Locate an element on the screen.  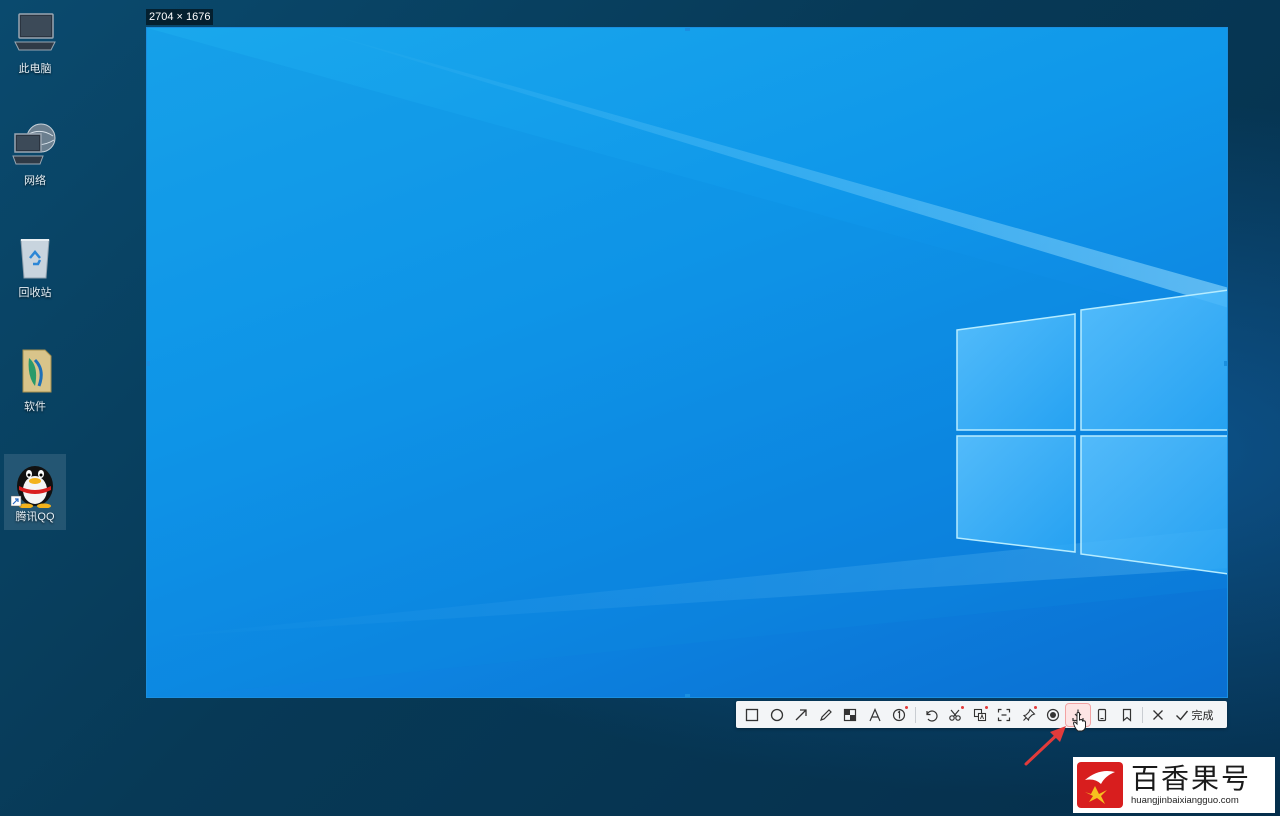
undo-button is located at coordinates (931, 715).